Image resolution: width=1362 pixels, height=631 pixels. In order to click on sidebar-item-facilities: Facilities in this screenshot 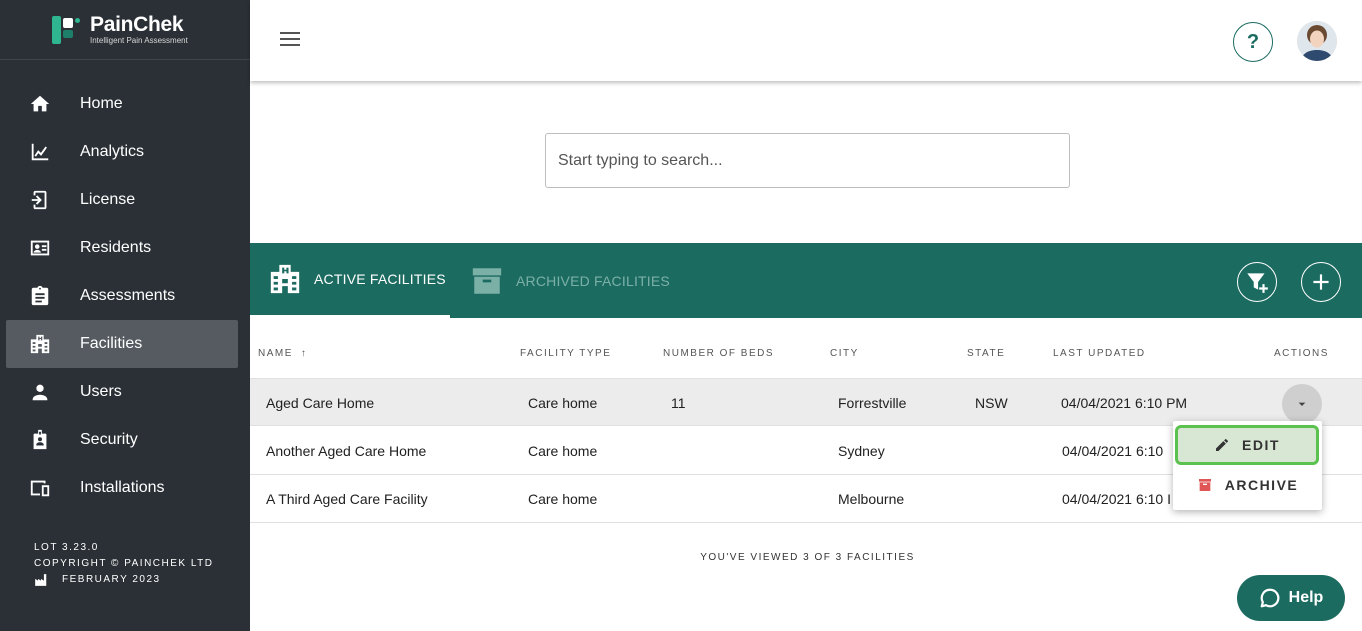, I will do `click(122, 344)`.